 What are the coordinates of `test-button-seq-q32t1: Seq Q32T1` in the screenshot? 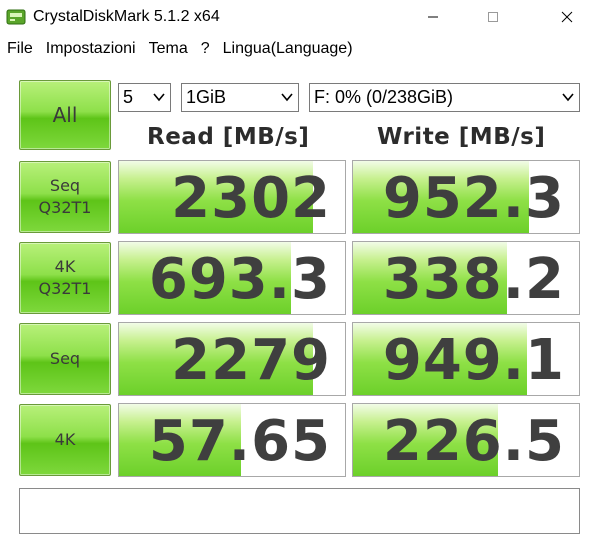 It's located at (65, 197).